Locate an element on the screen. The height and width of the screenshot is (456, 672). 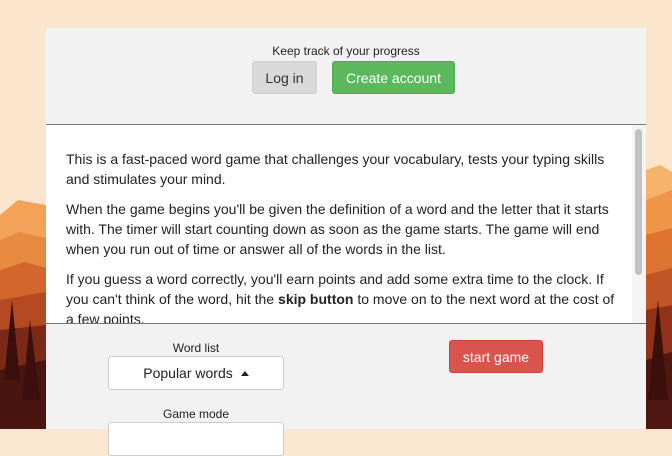
word-list-select: Popular words is located at coordinates (196, 373).